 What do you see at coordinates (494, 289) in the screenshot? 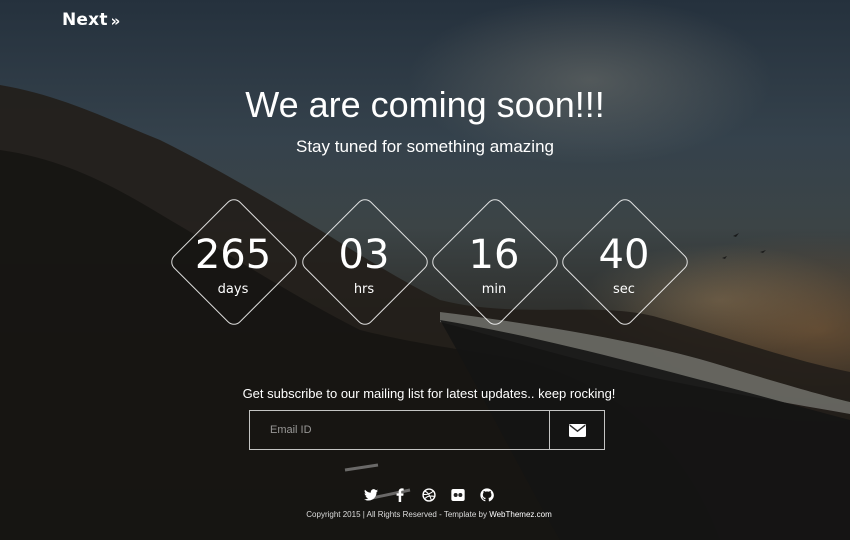
I see `countdown-unit: min` at bounding box center [494, 289].